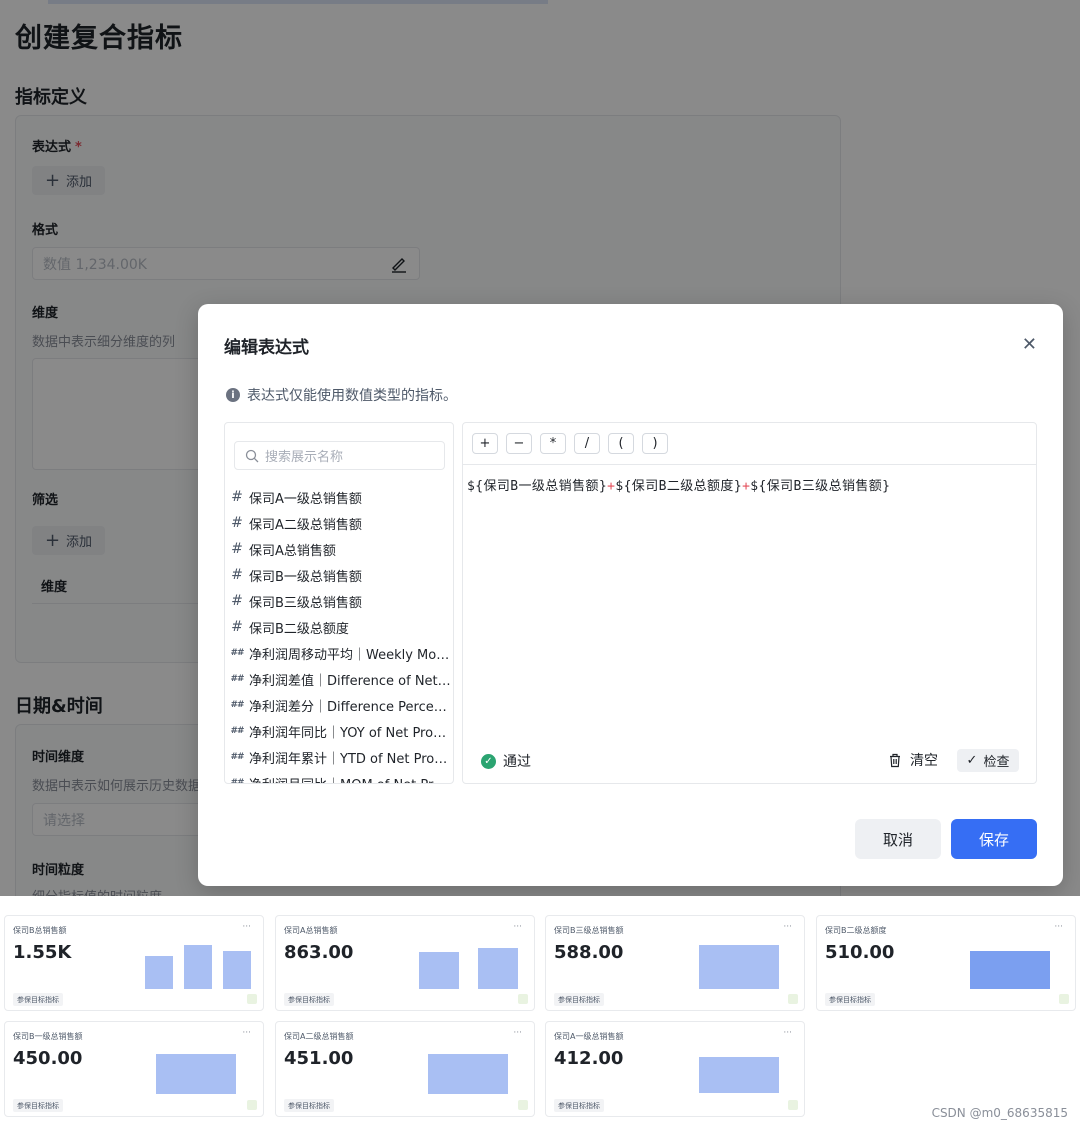  I want to click on dialog-title: 编辑表达式, so click(266, 348).